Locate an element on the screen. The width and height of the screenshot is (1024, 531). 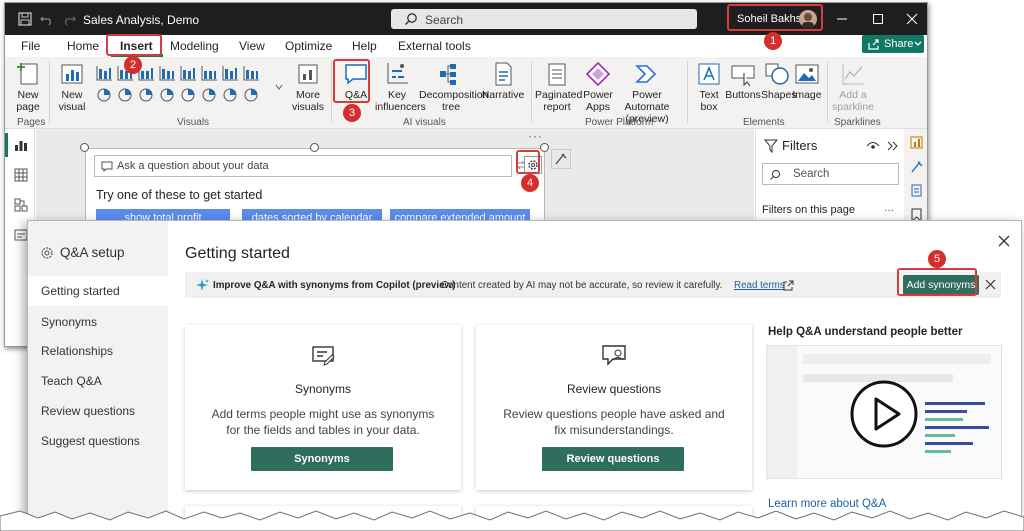
review-questions-button: Review questions is located at coordinates (613, 459).